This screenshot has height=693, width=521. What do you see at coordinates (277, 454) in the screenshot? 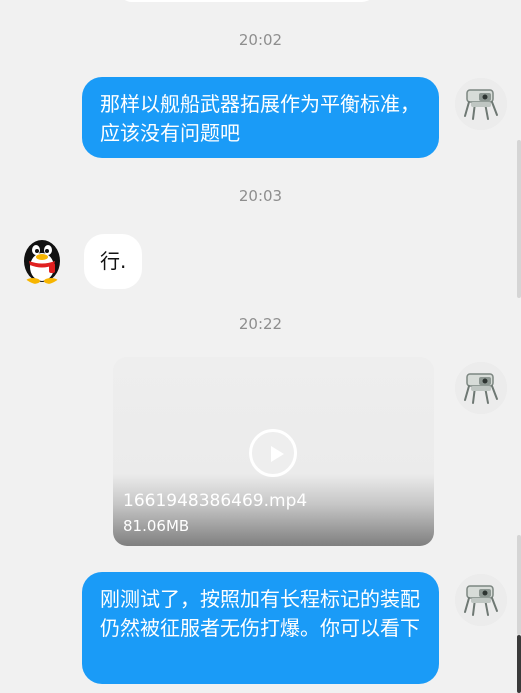
I see `play-triangle` at bounding box center [277, 454].